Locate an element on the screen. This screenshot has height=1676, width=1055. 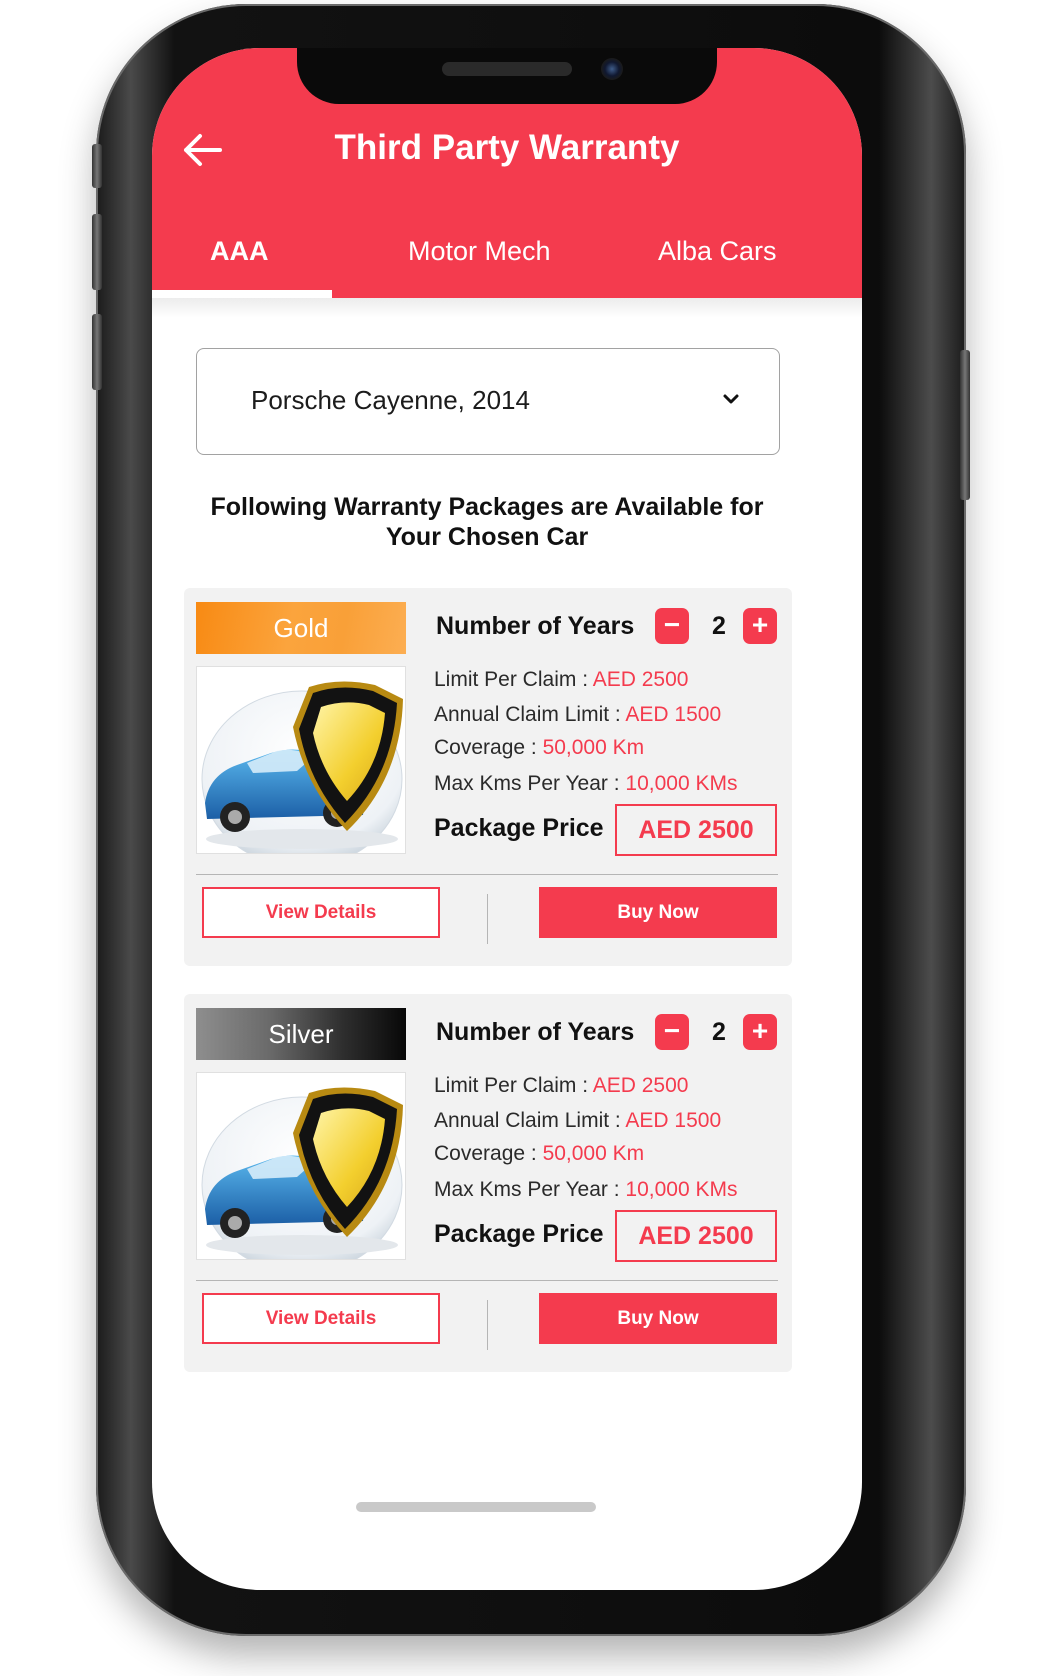
headline-line-2: Your Chosen Car is located at coordinates (487, 537).